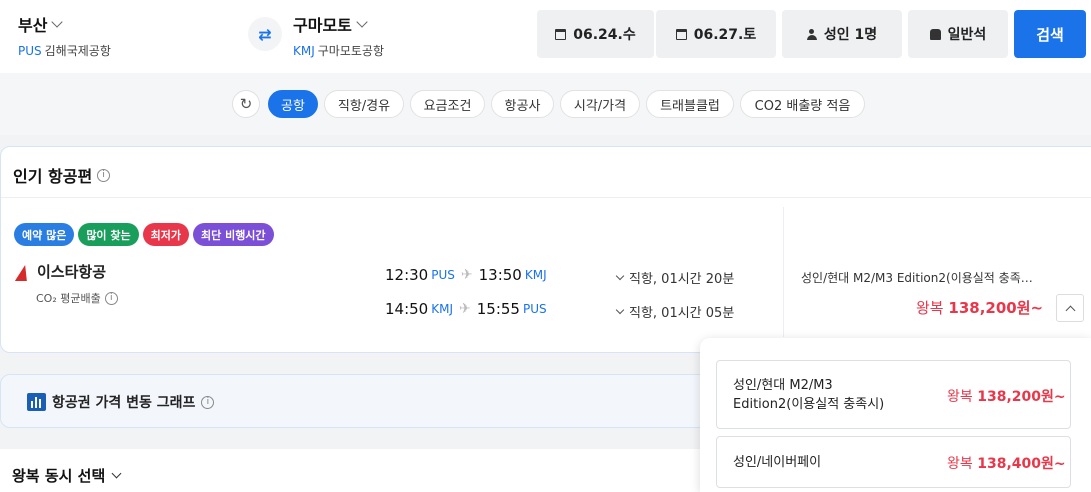 This screenshot has width=1091, height=492. What do you see at coordinates (165, 234) in the screenshot?
I see `badge-lowest-price: 최저가` at bounding box center [165, 234].